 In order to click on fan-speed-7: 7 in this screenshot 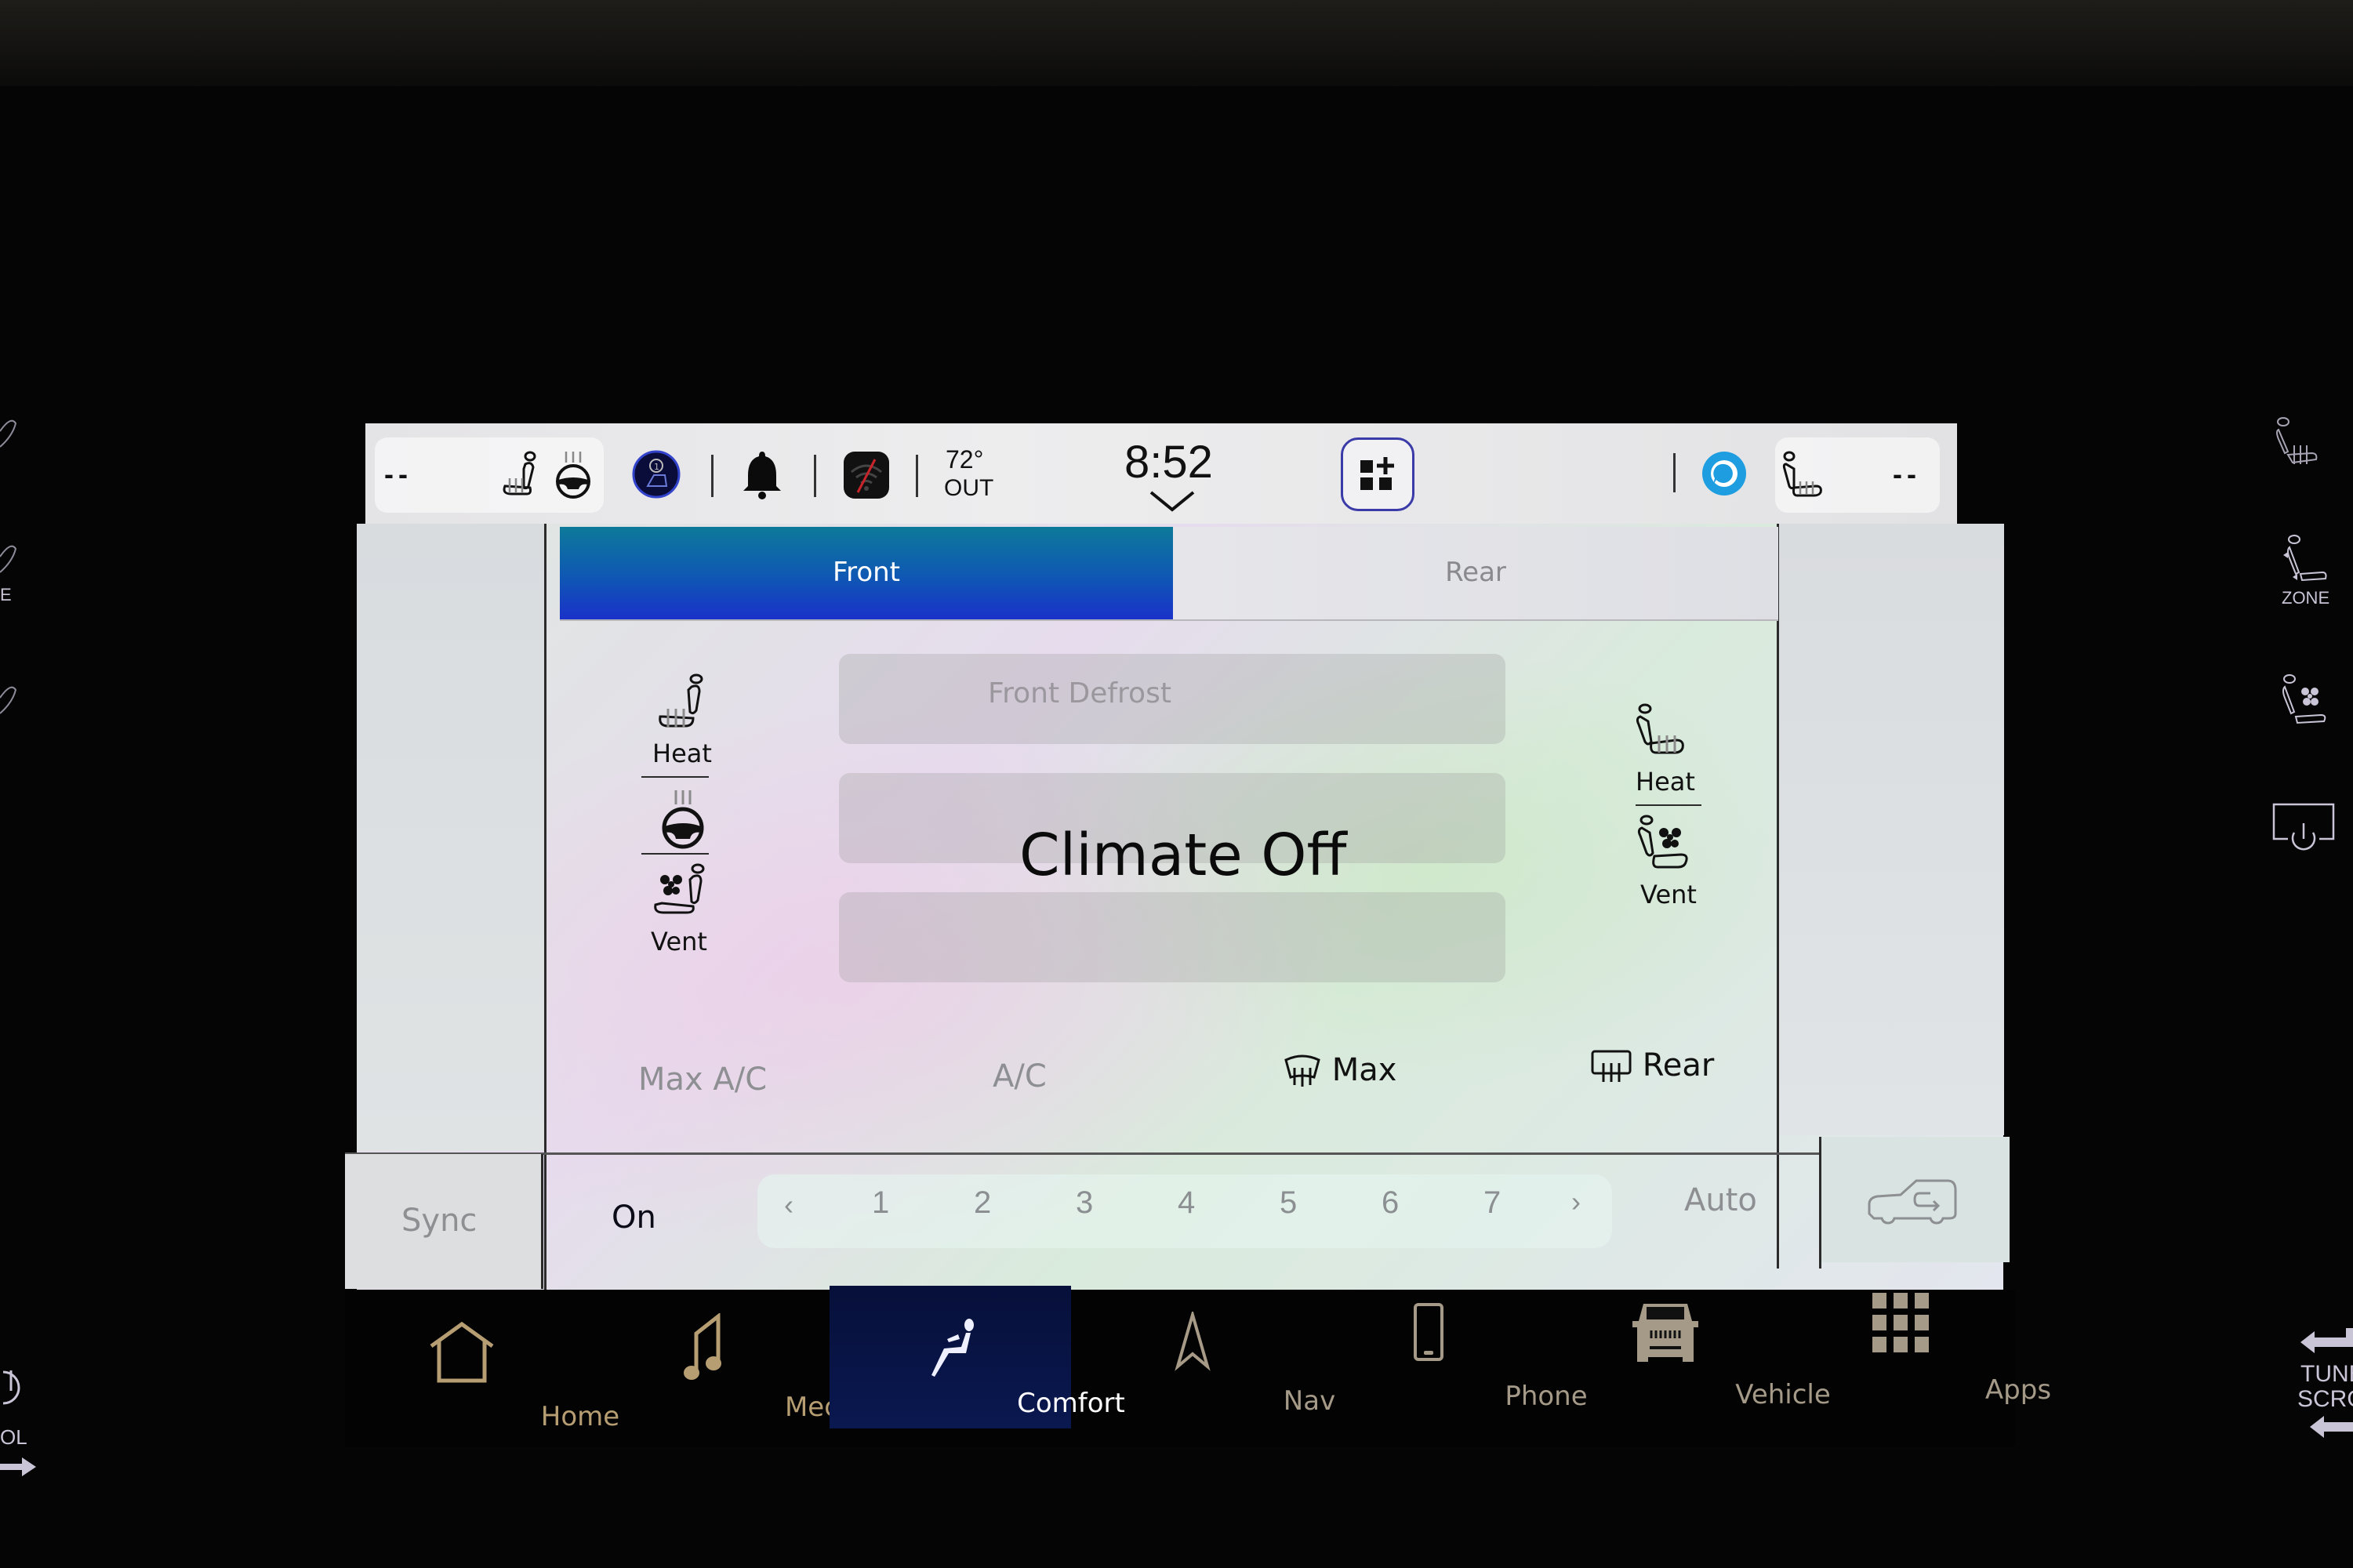, I will do `click(1492, 1203)`.